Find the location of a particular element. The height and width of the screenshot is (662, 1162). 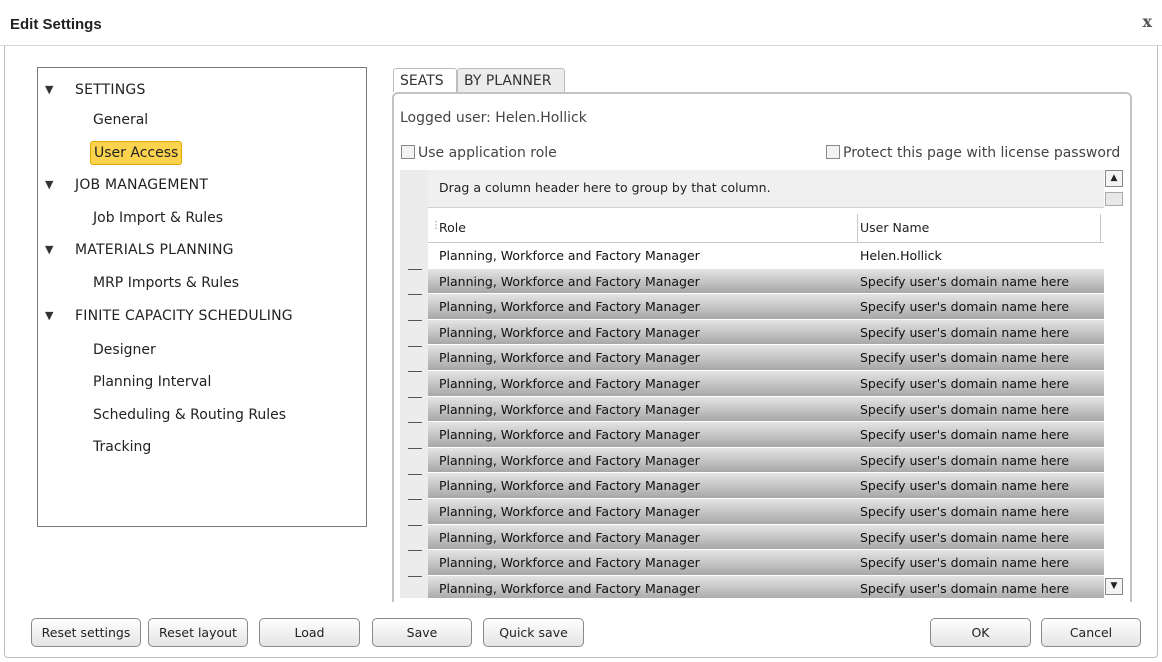

scroll-thumb is located at coordinates (1114, 199).